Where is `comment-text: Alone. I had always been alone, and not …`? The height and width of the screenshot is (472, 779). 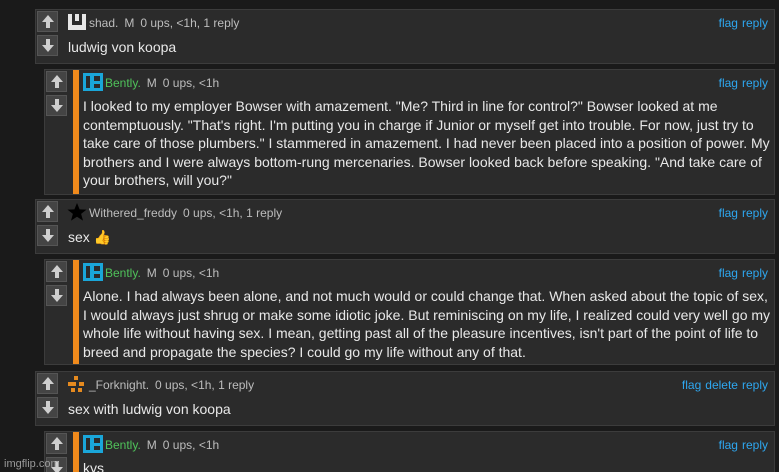 comment-text: Alone. I had always been alone, and not … is located at coordinates (427, 324).